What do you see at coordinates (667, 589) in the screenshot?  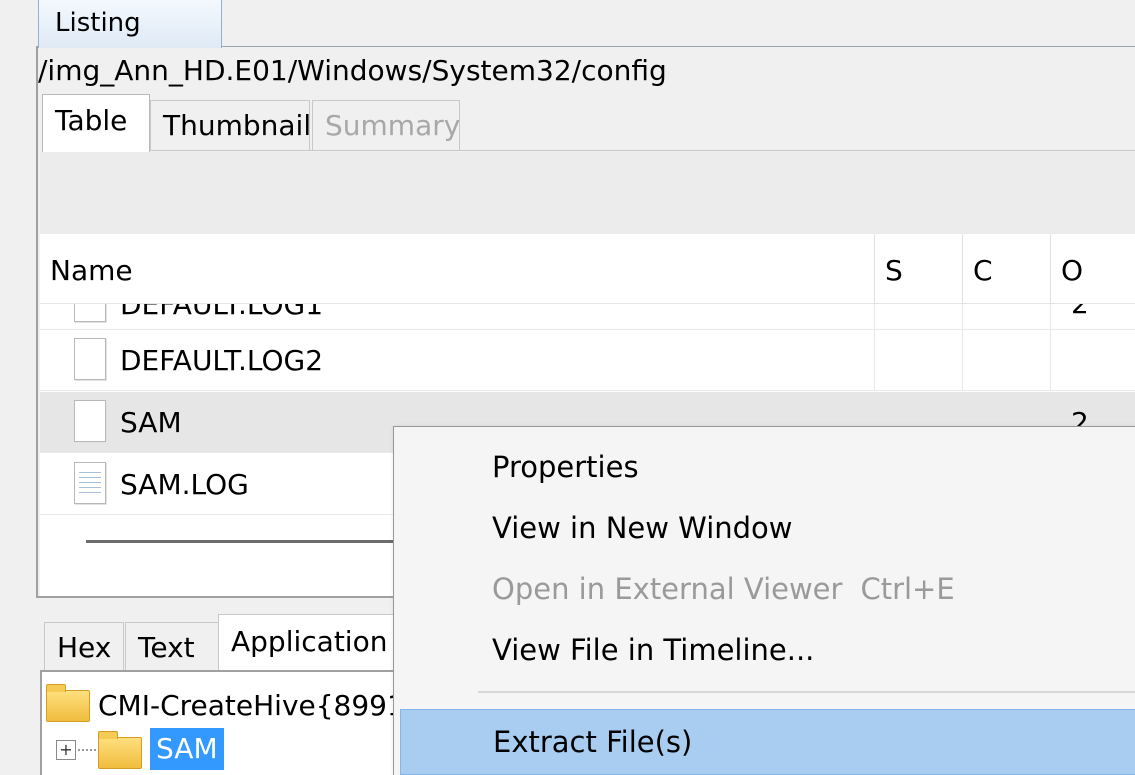 I see `menu-item-label: Open in External Viewer` at bounding box center [667, 589].